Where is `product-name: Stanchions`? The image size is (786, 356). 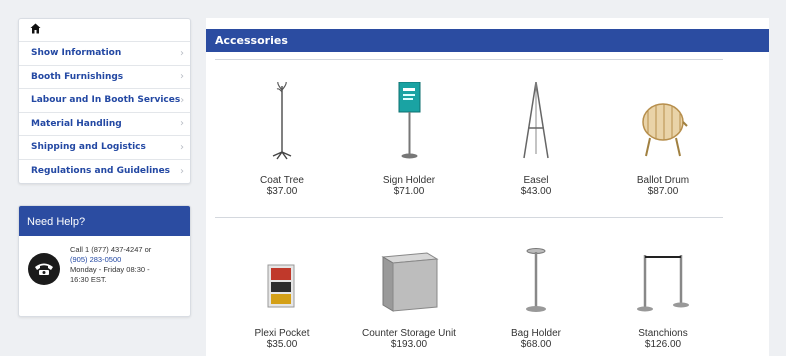 product-name: Stanchions is located at coordinates (663, 333).